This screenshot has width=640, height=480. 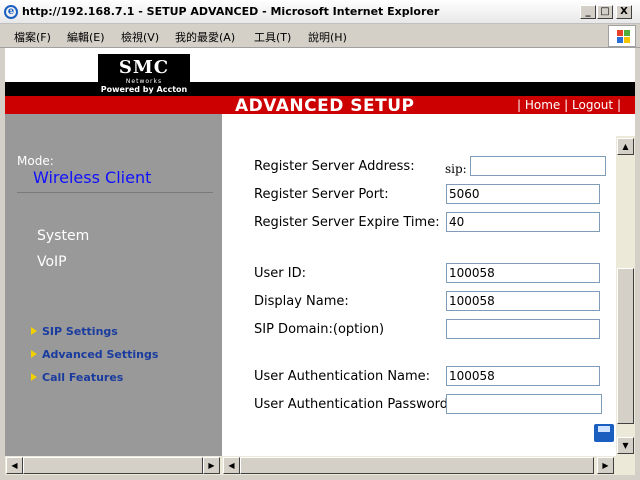 I want to click on scroll-down-button: ▼, so click(x=625, y=445).